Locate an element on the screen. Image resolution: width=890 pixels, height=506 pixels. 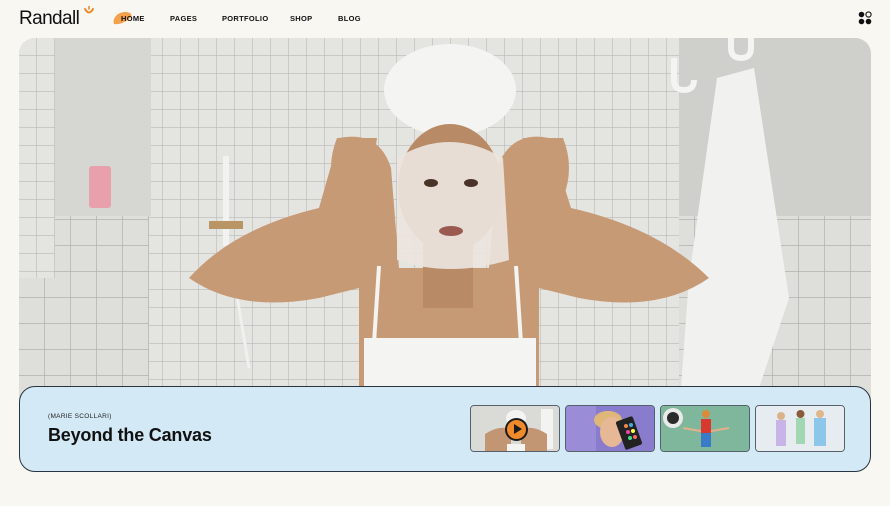
play-icon is located at coordinates (516, 429).